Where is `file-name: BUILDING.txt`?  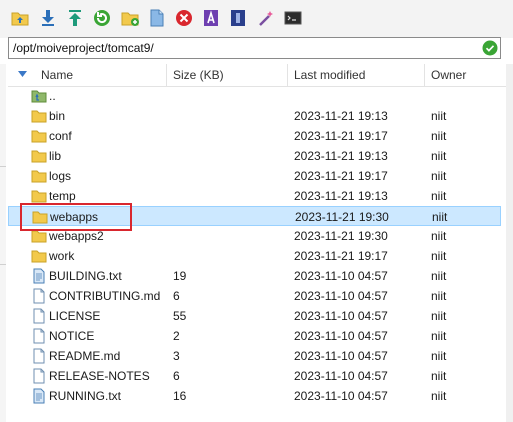
file-name: BUILDING.txt is located at coordinates (85, 276).